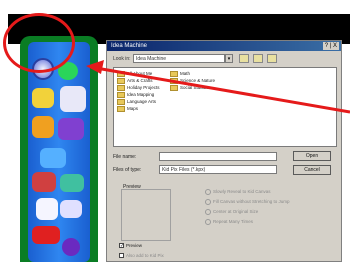 Image resolution: width=350 pixels, height=262 pixels. What do you see at coordinates (146, 215) in the screenshot?
I see `preview-pane` at bounding box center [146, 215].